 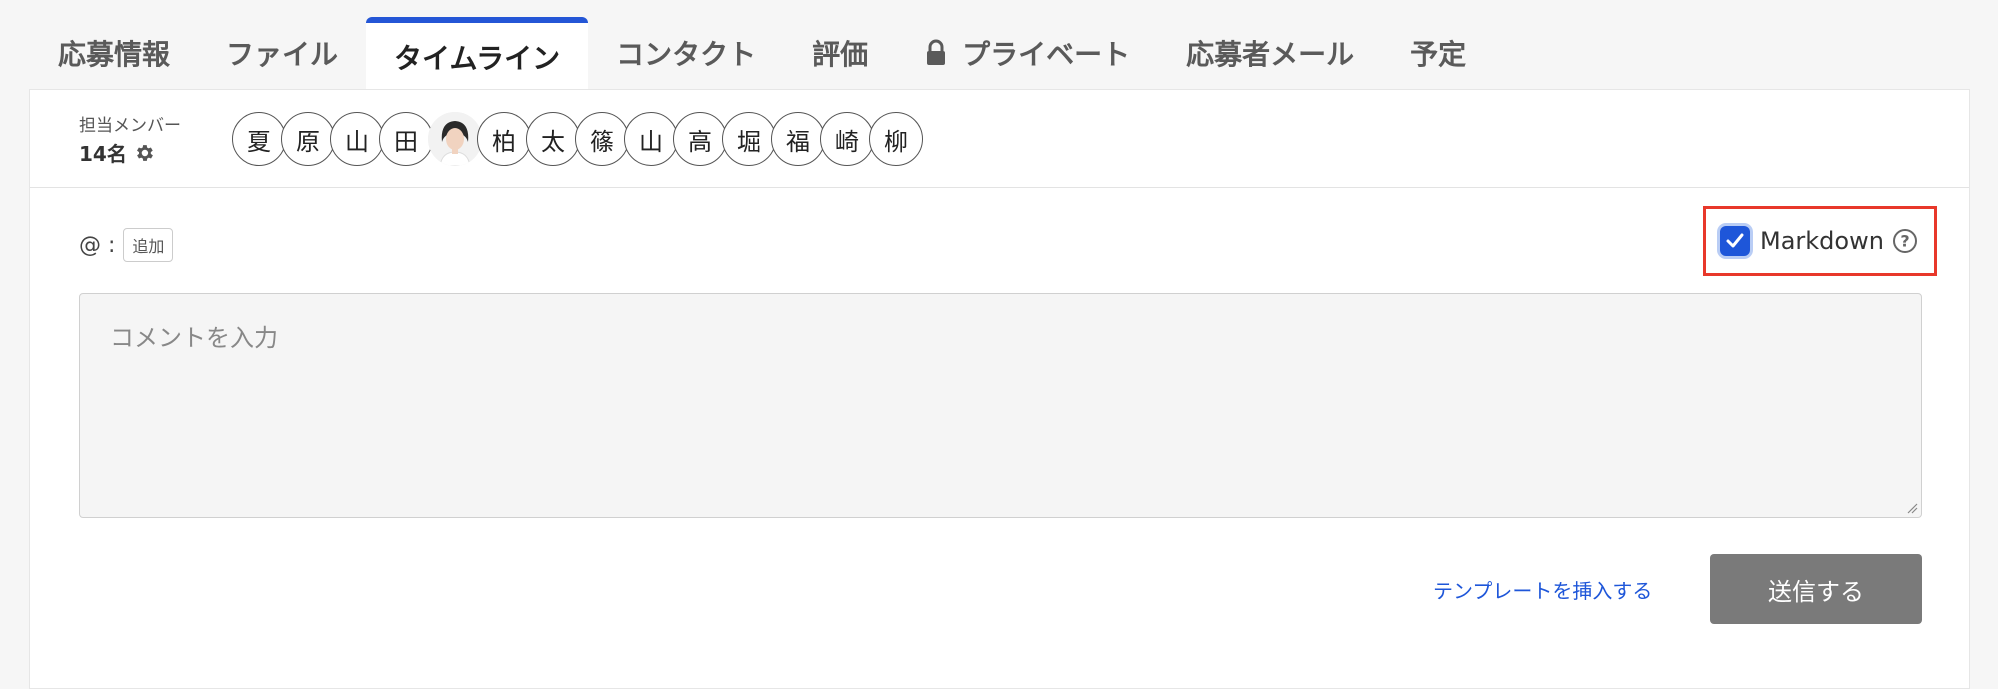 What do you see at coordinates (1027, 53) in the screenshot?
I see `tab-private: プライベート` at bounding box center [1027, 53].